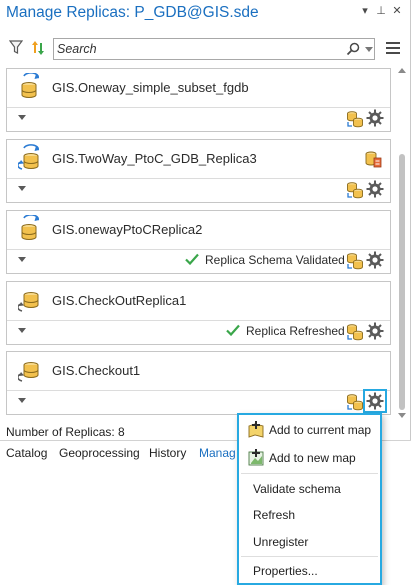 The height and width of the screenshot is (585, 411). I want to click on hamburger-menu-icon, so click(393, 48).